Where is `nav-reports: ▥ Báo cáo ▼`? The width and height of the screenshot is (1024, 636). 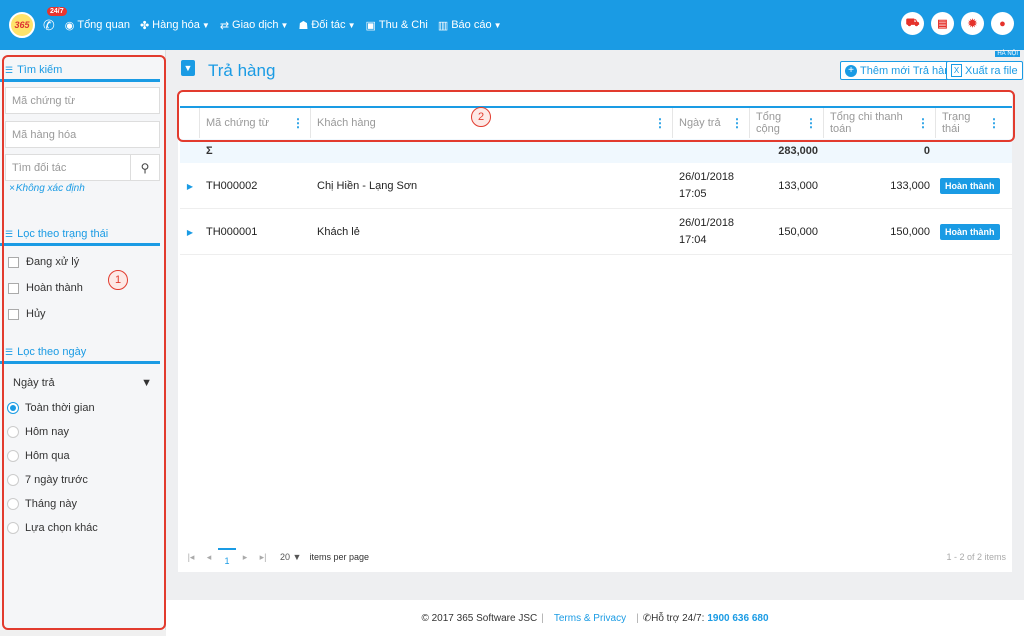 nav-reports: ▥ Báo cáo ▼ is located at coordinates (470, 25).